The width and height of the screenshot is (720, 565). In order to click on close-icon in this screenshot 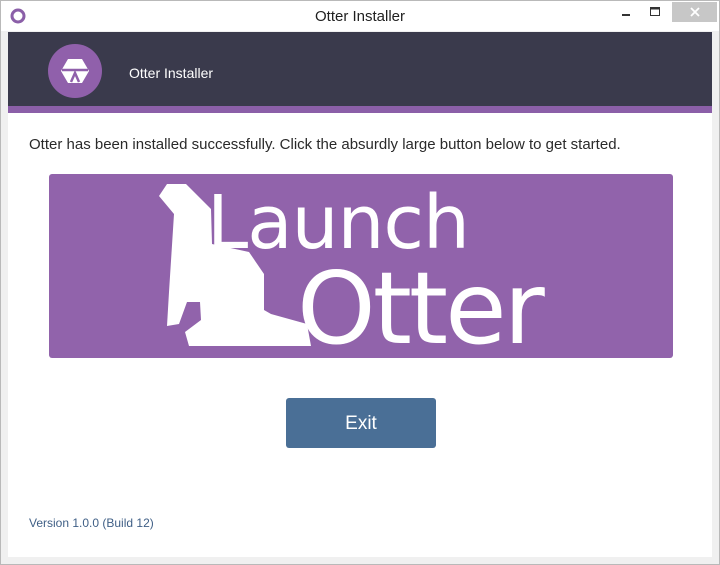, I will do `click(694, 12)`.